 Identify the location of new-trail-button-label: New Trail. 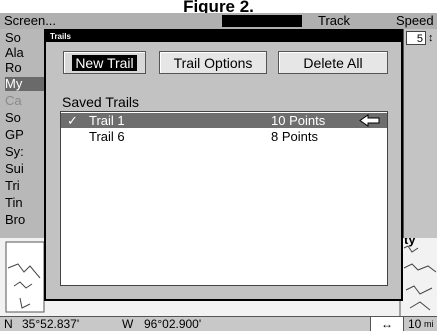
(104, 63).